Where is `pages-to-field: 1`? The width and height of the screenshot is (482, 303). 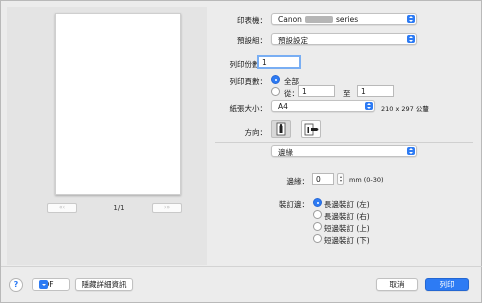
pages-to-field: 1 is located at coordinates (375, 91).